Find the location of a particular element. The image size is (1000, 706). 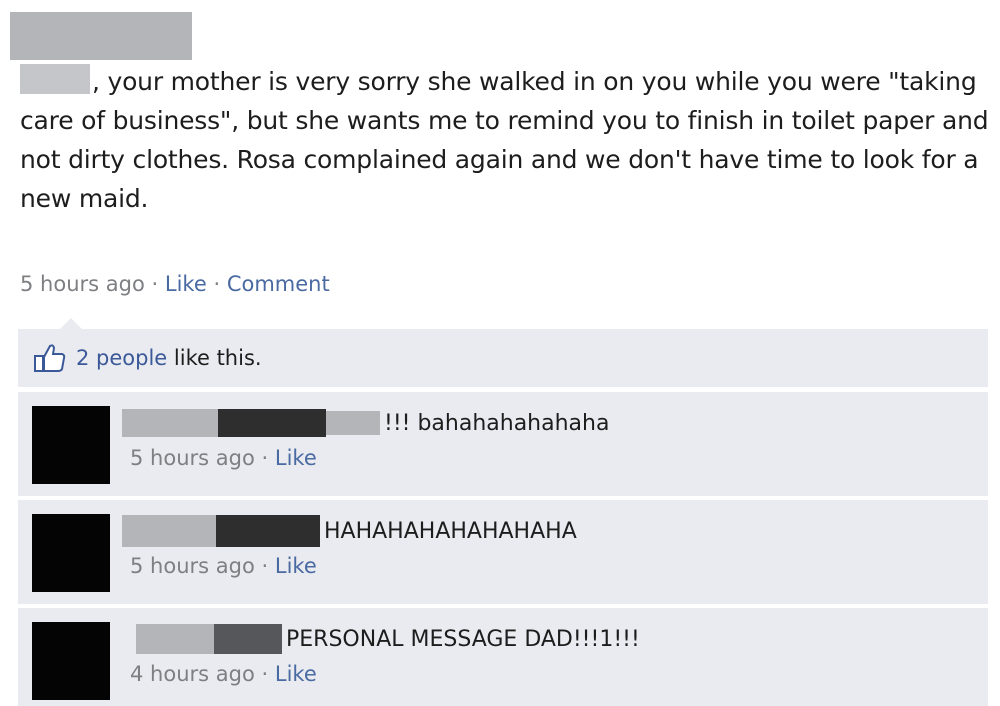

likes-suffix: like this. is located at coordinates (214, 358).